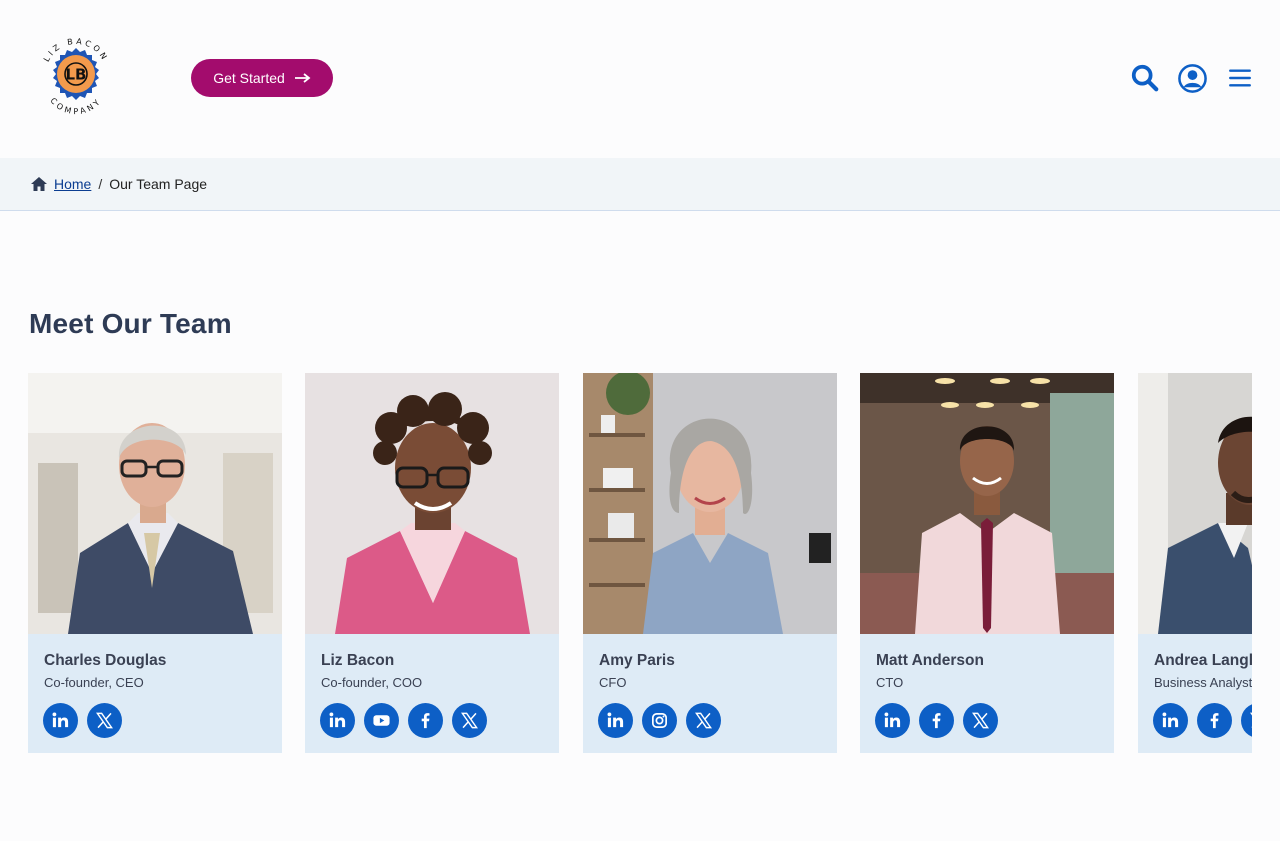 The width and height of the screenshot is (1280, 841). What do you see at coordinates (1203, 682) in the screenshot?
I see `team-member-role: Business Analyst` at bounding box center [1203, 682].